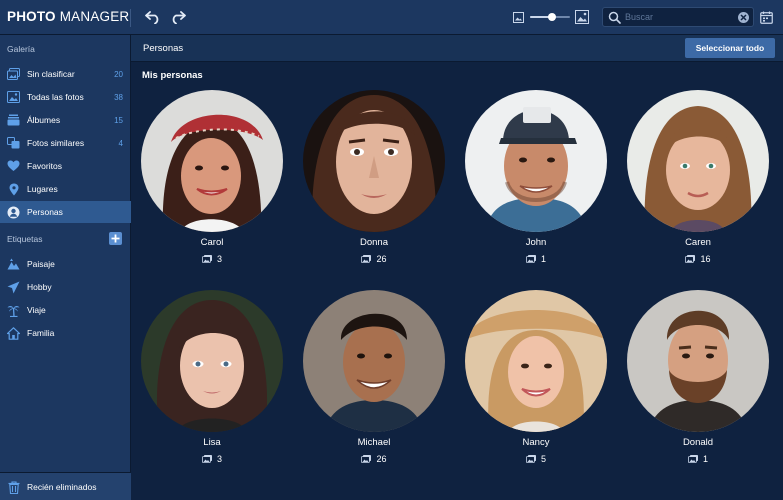 This screenshot has height=500, width=783. Describe the element at coordinates (13, 264) in the screenshot. I see `landscape-icon` at that location.